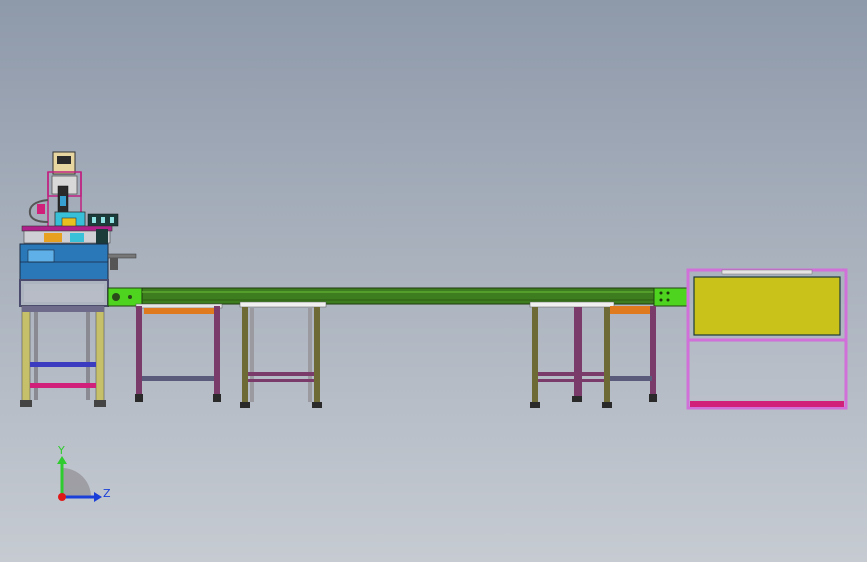 The width and height of the screenshot is (867, 562). I want to click on coordinate-triad: Y Z, so click(84, 473).